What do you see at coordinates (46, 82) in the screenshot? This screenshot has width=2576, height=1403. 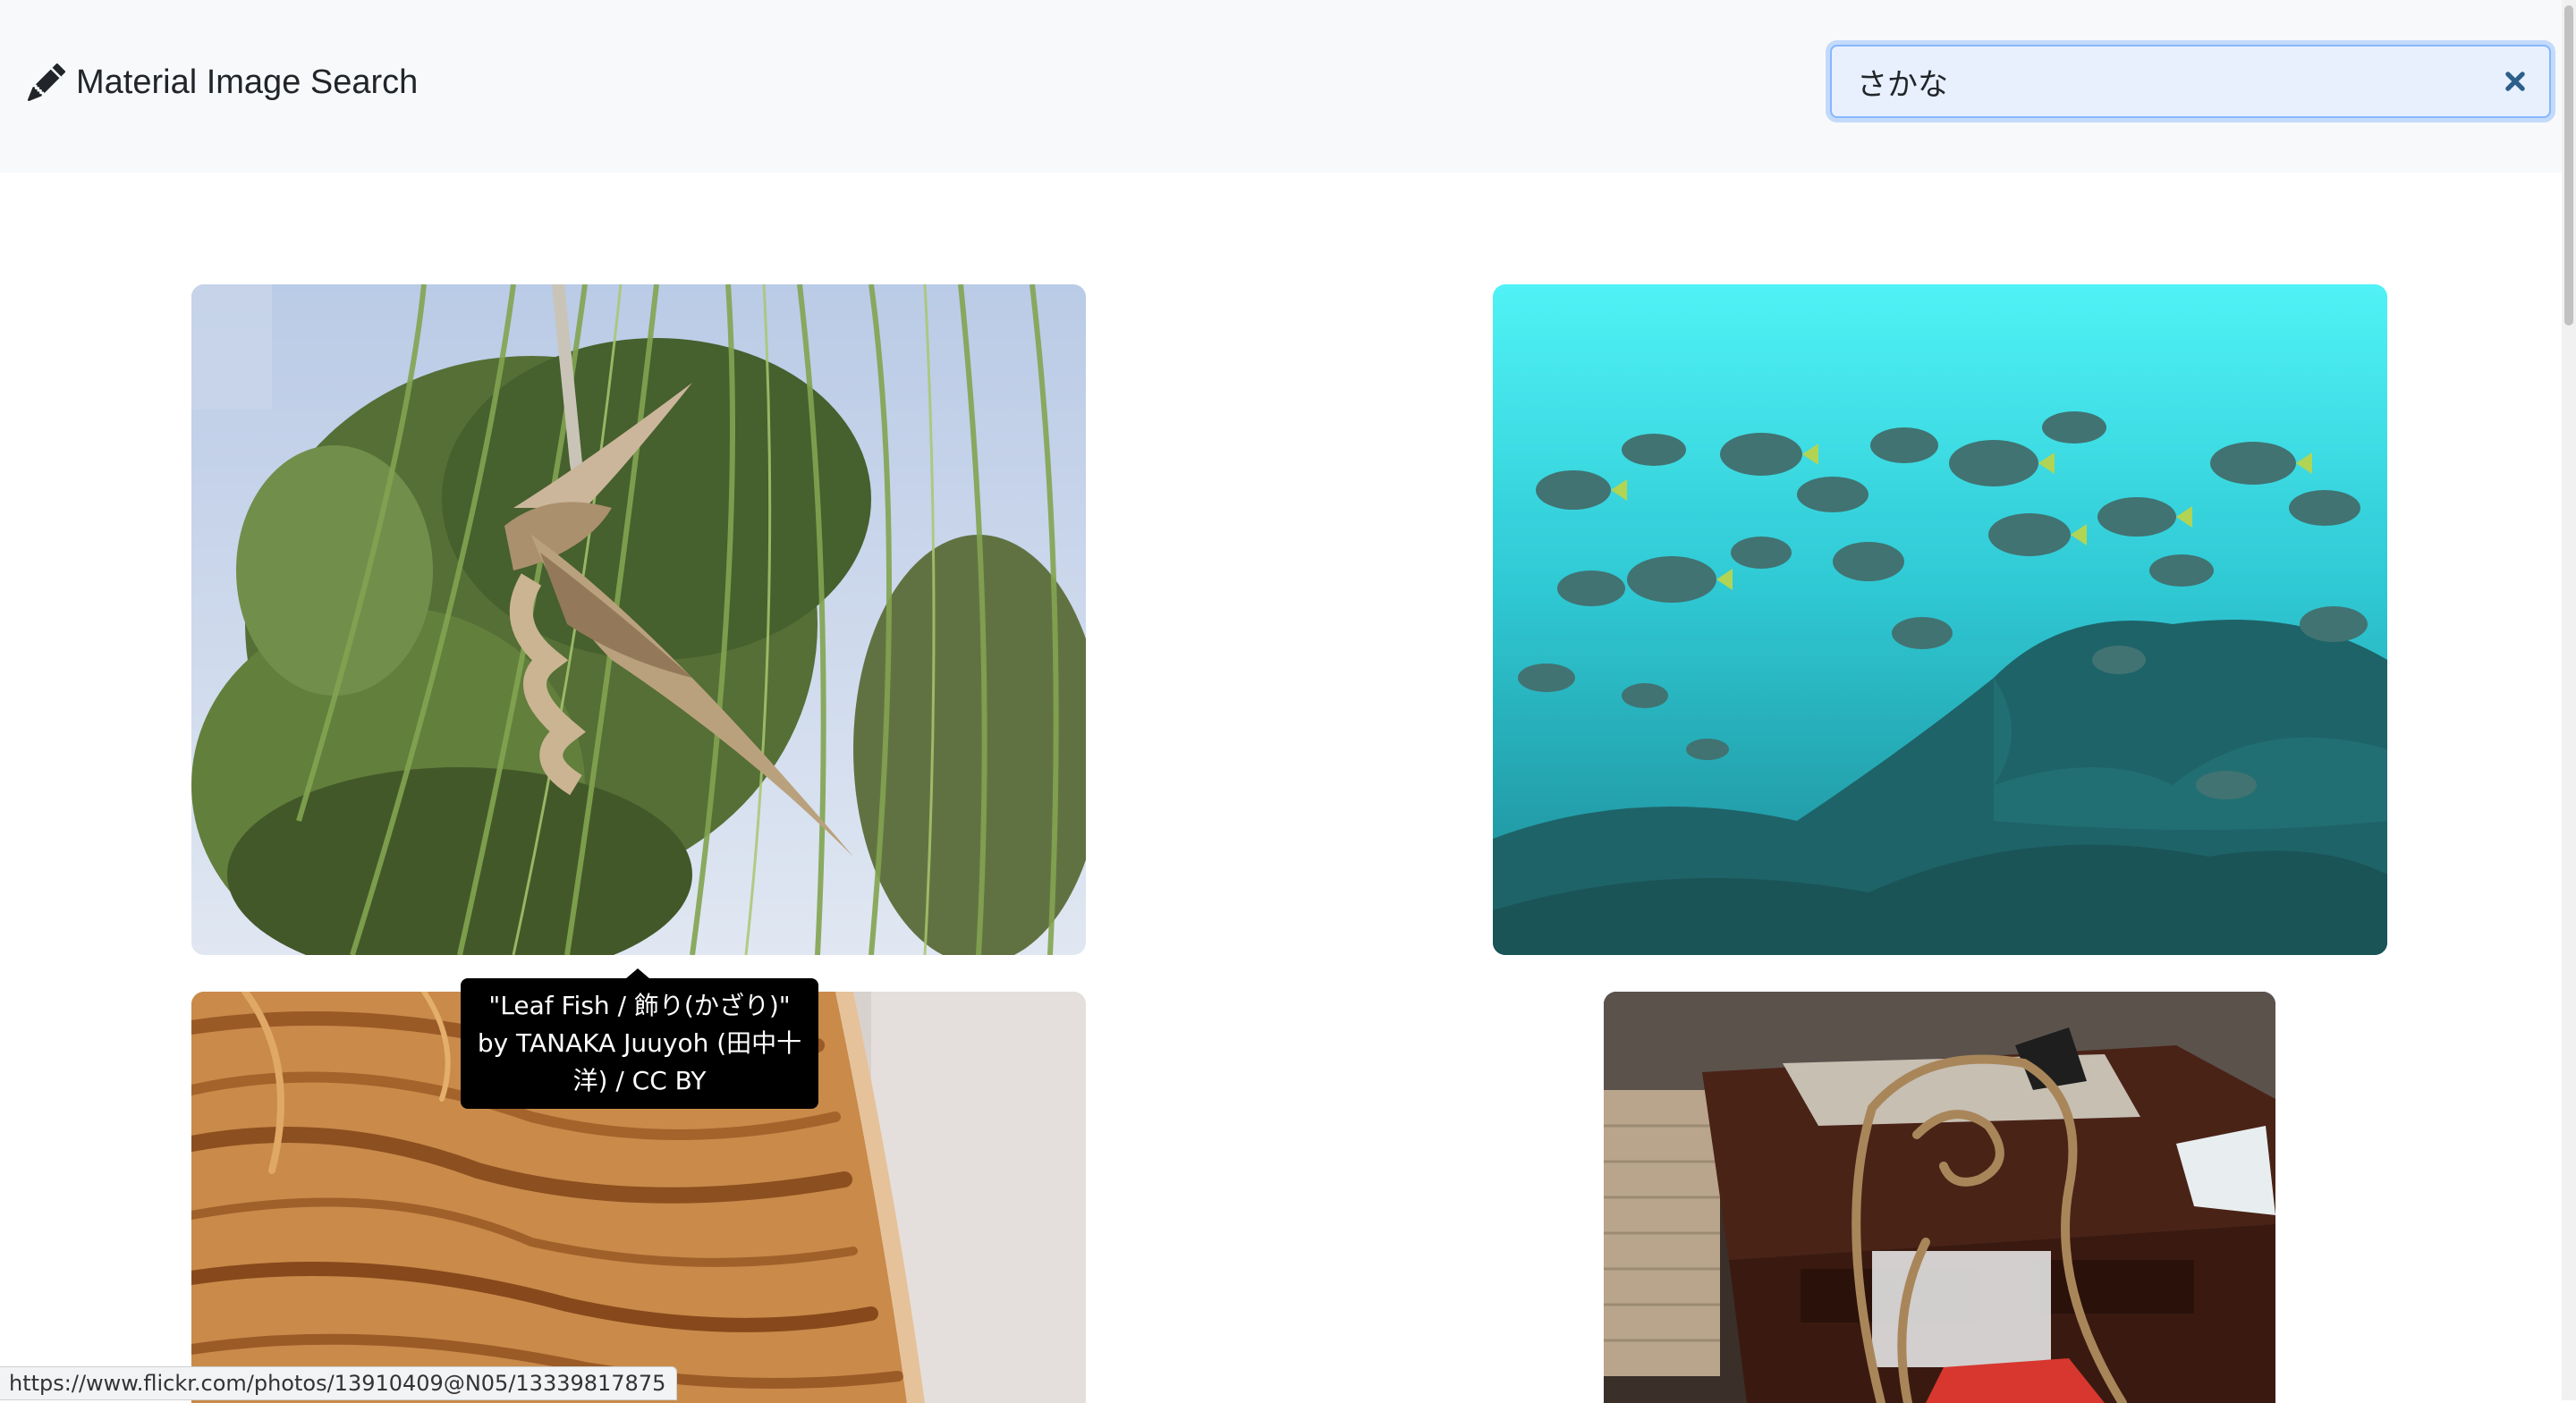 I see `pencil-icon` at bounding box center [46, 82].